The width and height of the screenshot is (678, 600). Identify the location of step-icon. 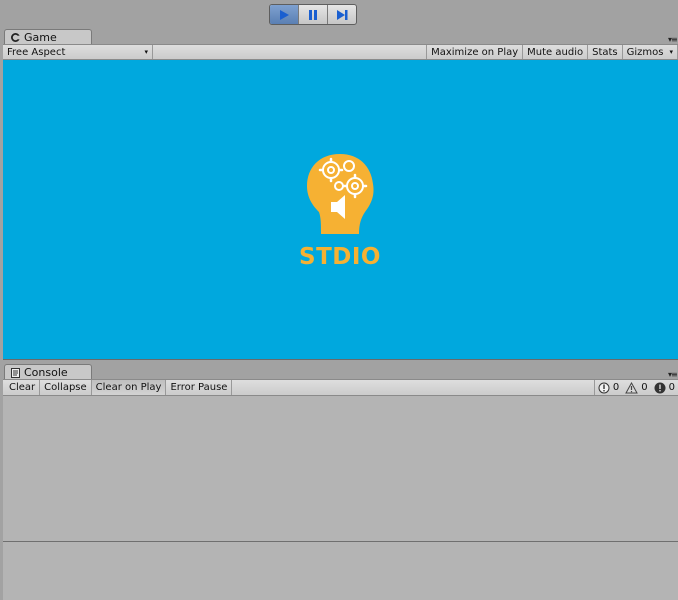
(341, 14).